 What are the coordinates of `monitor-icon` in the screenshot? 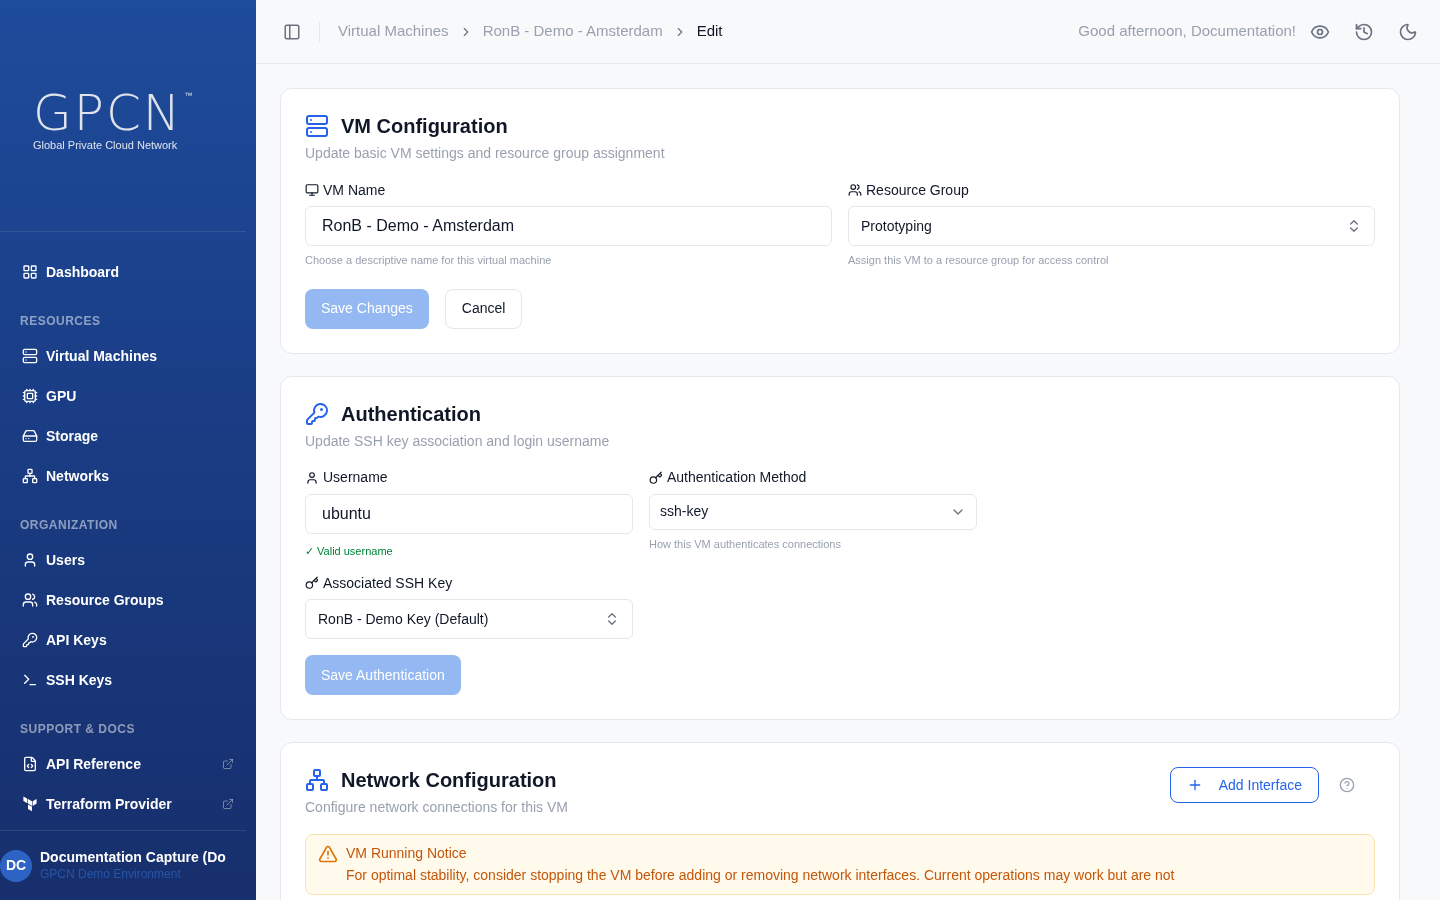 It's located at (312, 190).